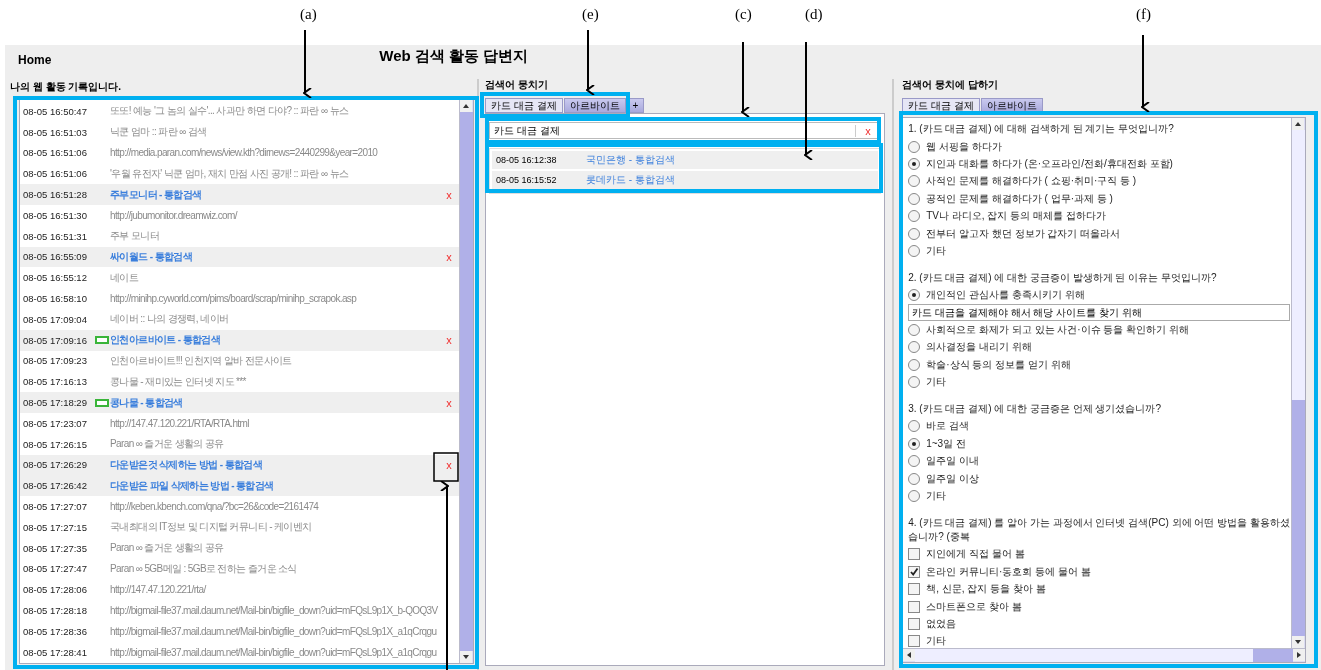 This screenshot has height=670, width=1321. Describe the element at coordinates (167, 444) in the screenshot. I see `row-text: Paran ∞ 즐거운 생활의 공유` at that location.